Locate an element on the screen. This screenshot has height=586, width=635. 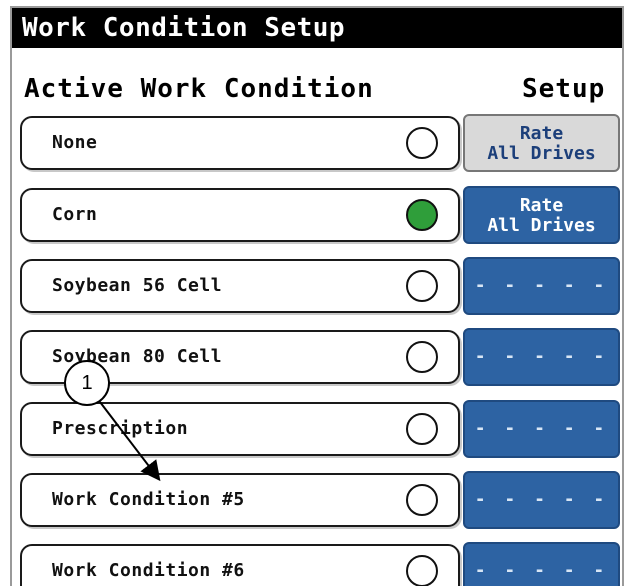
active-work-condition-header: Active Work Condition is located at coordinates (199, 89).